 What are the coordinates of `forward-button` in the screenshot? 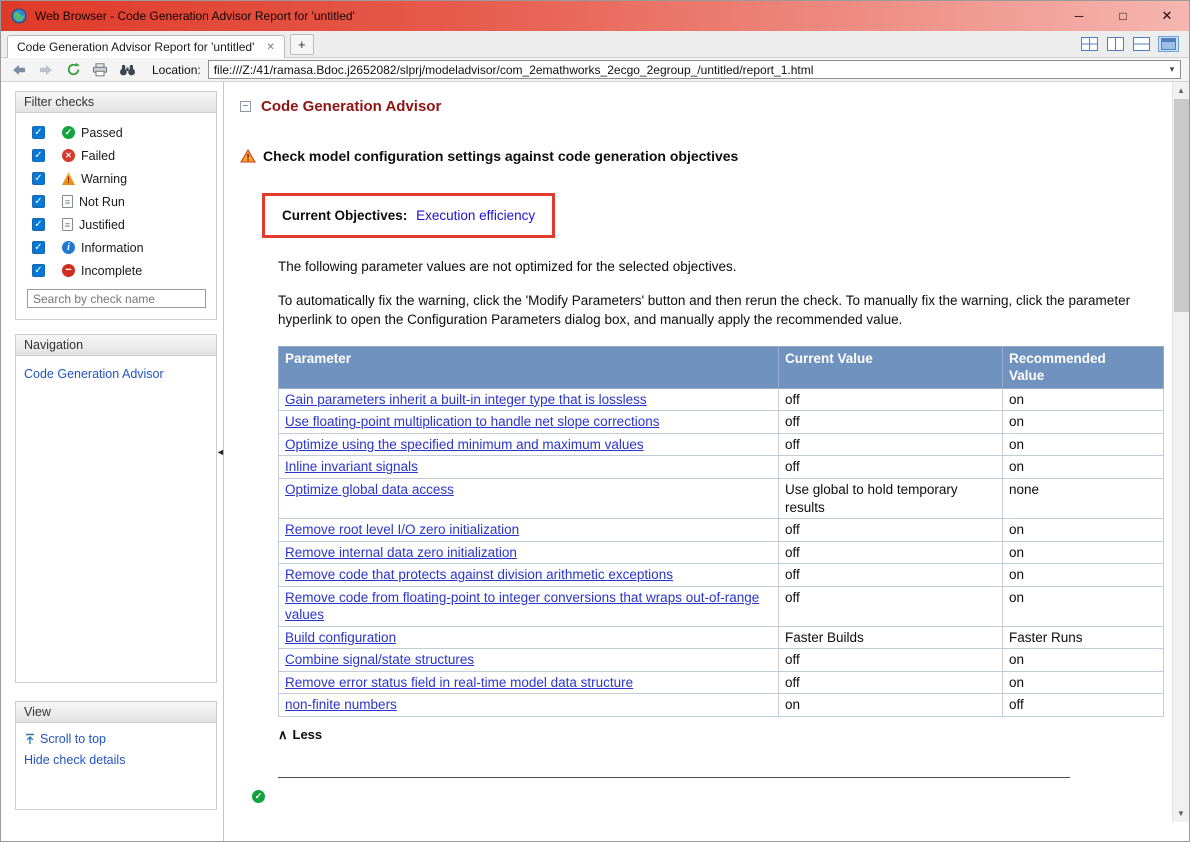 It's located at (46, 70).